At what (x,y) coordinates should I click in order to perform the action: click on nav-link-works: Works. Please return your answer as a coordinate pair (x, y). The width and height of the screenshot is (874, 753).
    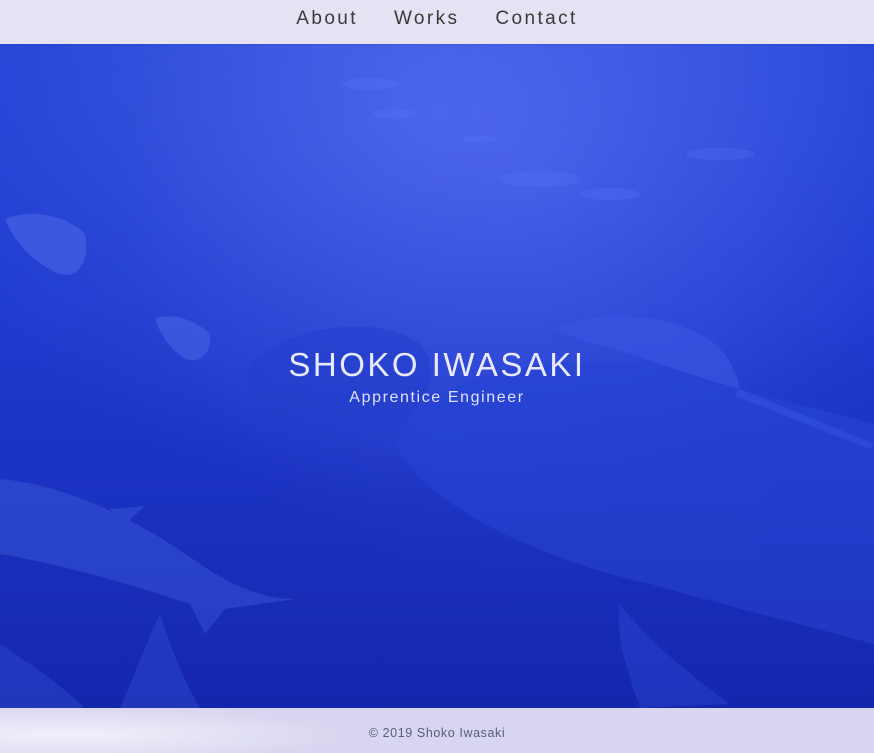
    Looking at the image, I should click on (426, 19).